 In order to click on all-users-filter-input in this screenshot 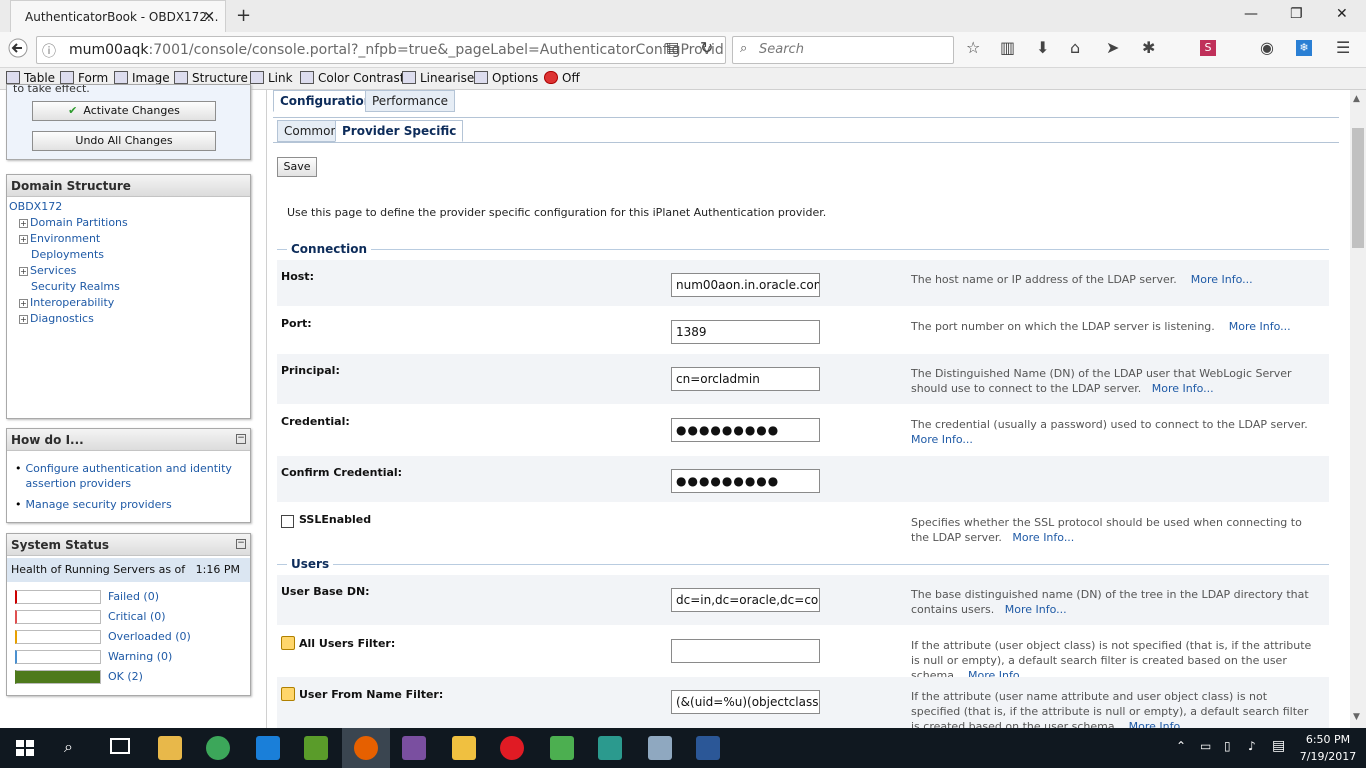, I will do `click(745, 651)`.